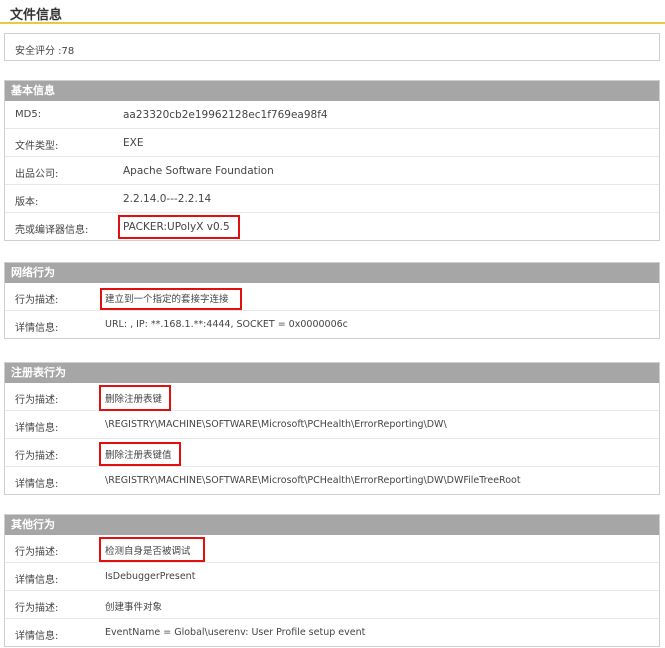 The height and width of the screenshot is (648, 665). I want to click on row-value: 创建事件对象, so click(134, 607).